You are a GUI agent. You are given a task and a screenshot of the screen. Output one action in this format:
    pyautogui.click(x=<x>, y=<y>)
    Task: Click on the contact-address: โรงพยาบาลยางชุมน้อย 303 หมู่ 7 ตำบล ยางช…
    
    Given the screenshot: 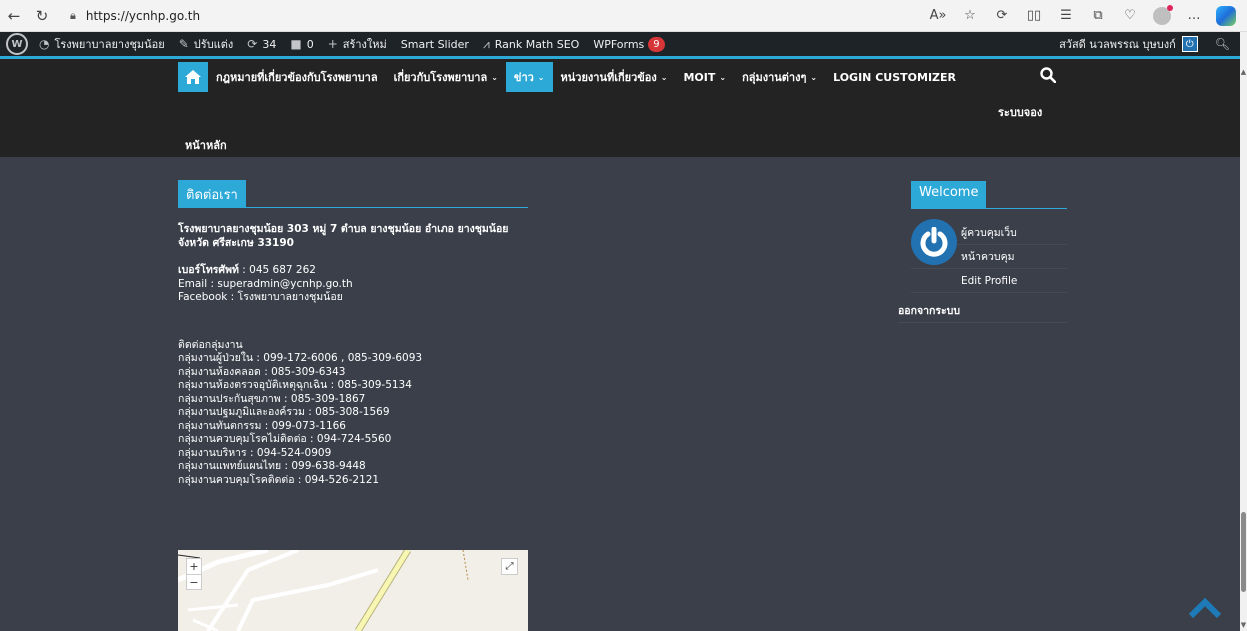 What is the action you would take?
    pyautogui.click(x=343, y=236)
    